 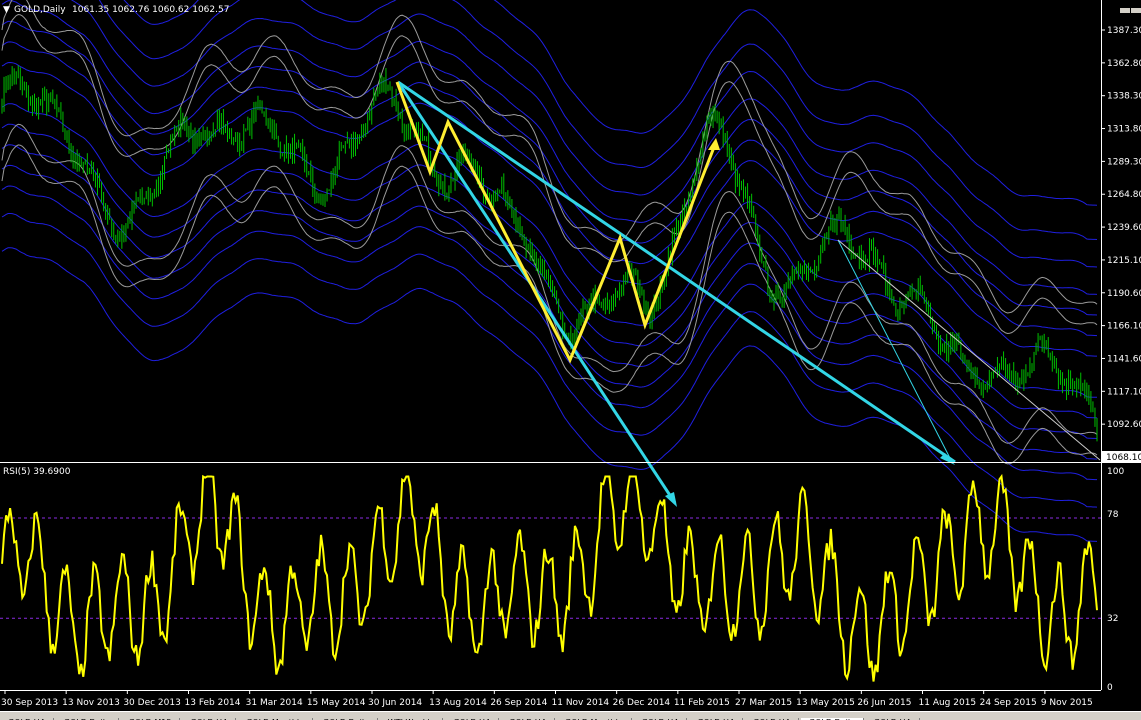 What do you see at coordinates (29, 703) in the screenshot?
I see `time-tick-label: 30 Sep 2013` at bounding box center [29, 703].